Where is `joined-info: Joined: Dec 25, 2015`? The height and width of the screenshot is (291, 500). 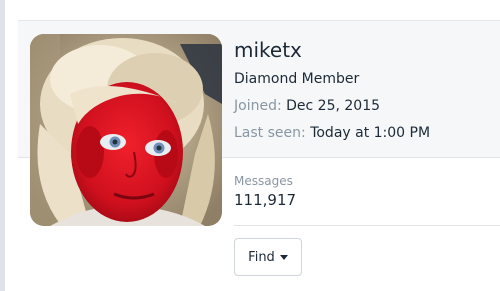
joined-info: Joined: Dec 25, 2015 is located at coordinates (307, 106).